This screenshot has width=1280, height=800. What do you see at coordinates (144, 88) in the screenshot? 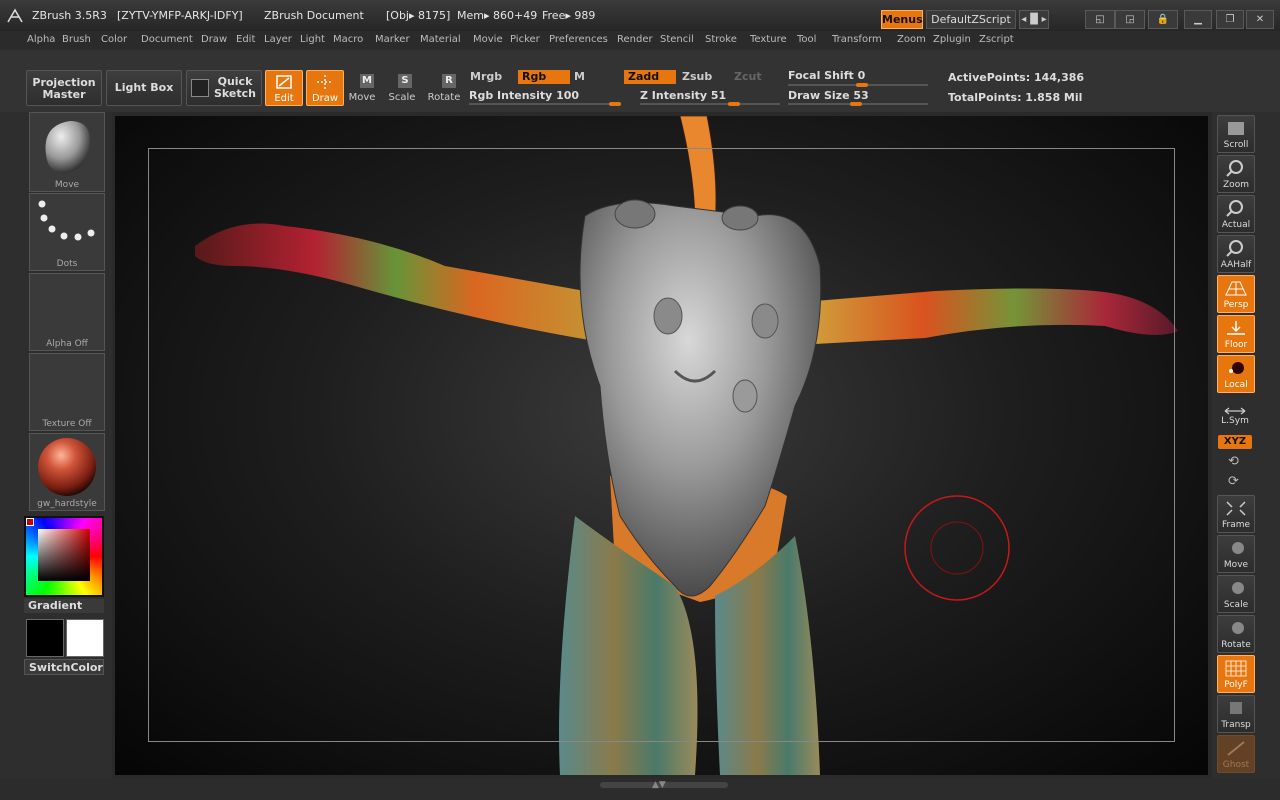
I see `light-box-button: Light Box` at bounding box center [144, 88].